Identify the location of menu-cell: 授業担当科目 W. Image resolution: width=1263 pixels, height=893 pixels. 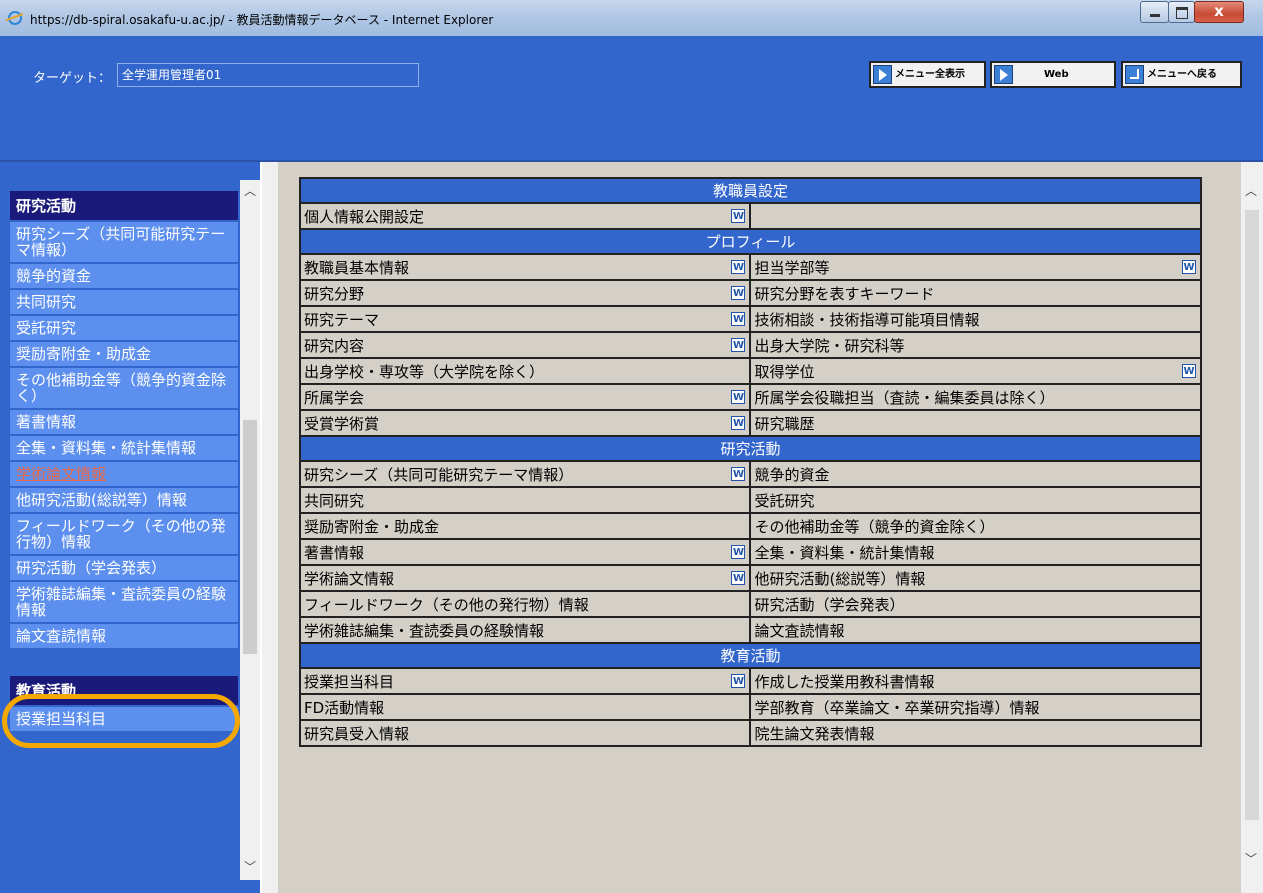
(525, 681).